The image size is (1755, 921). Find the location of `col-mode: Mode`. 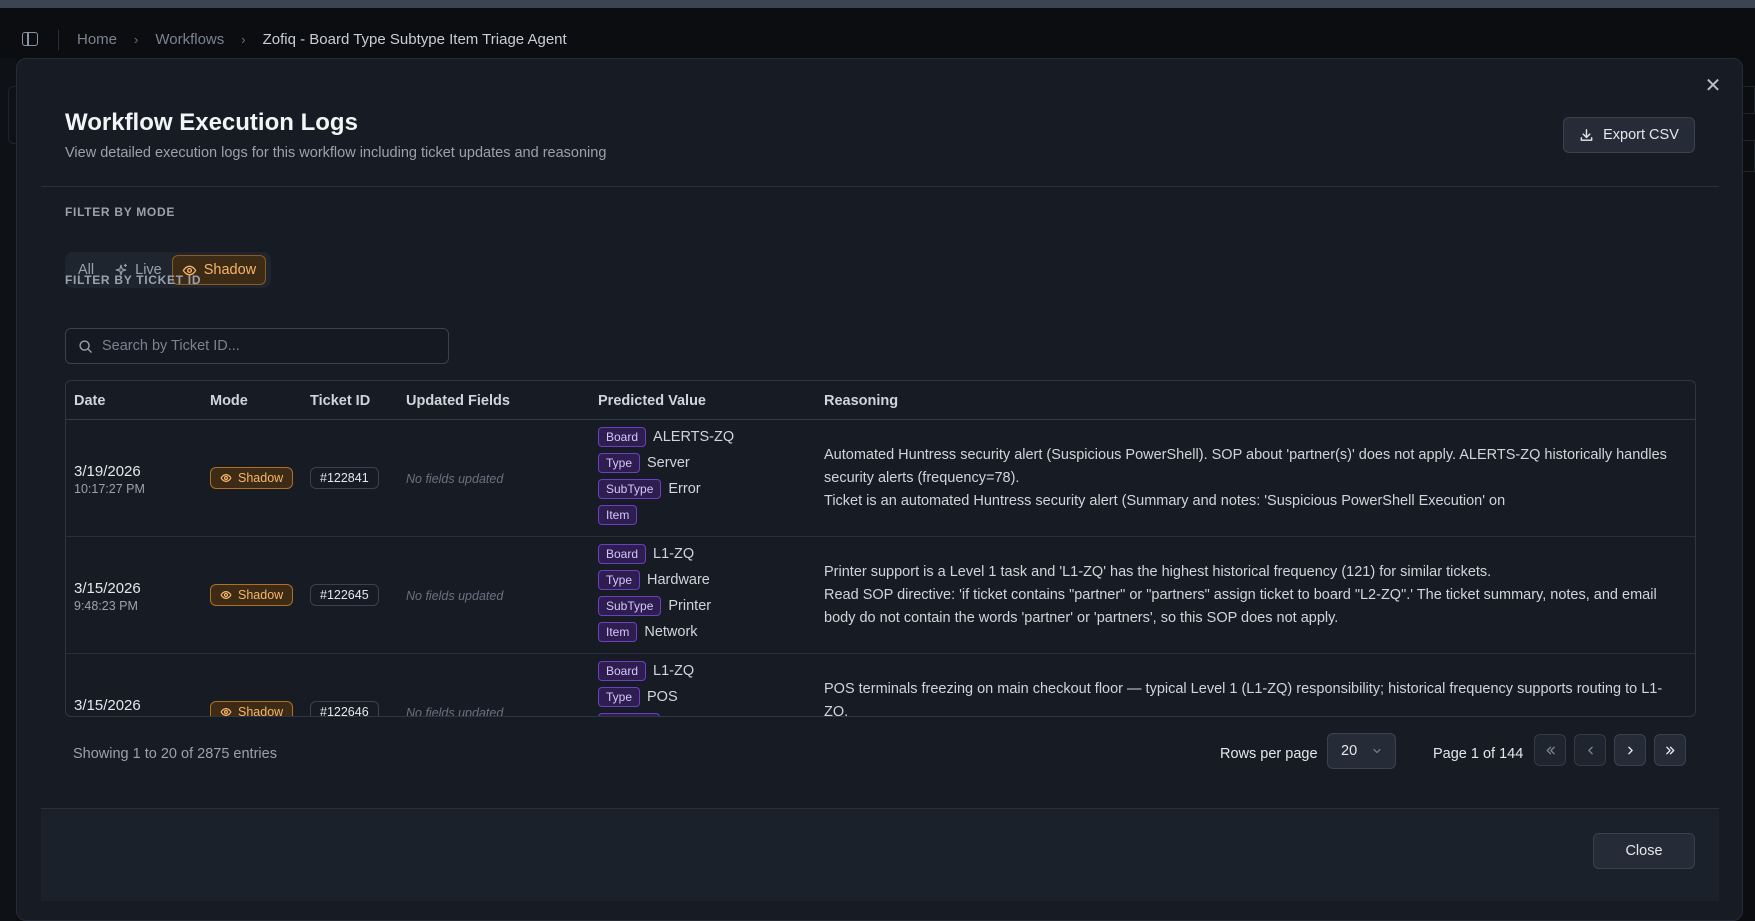

col-mode: Mode is located at coordinates (229, 401).